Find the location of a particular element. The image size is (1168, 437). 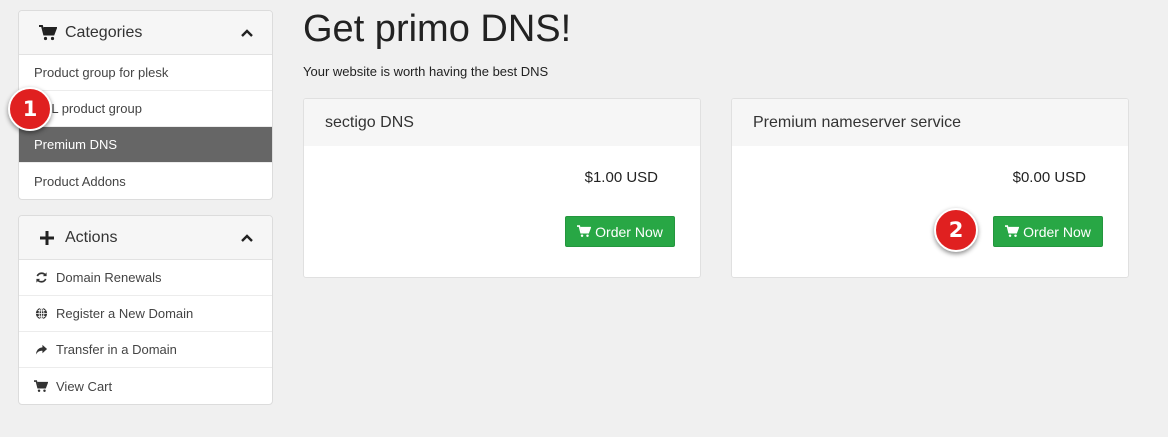

share-icon is located at coordinates (41, 350).